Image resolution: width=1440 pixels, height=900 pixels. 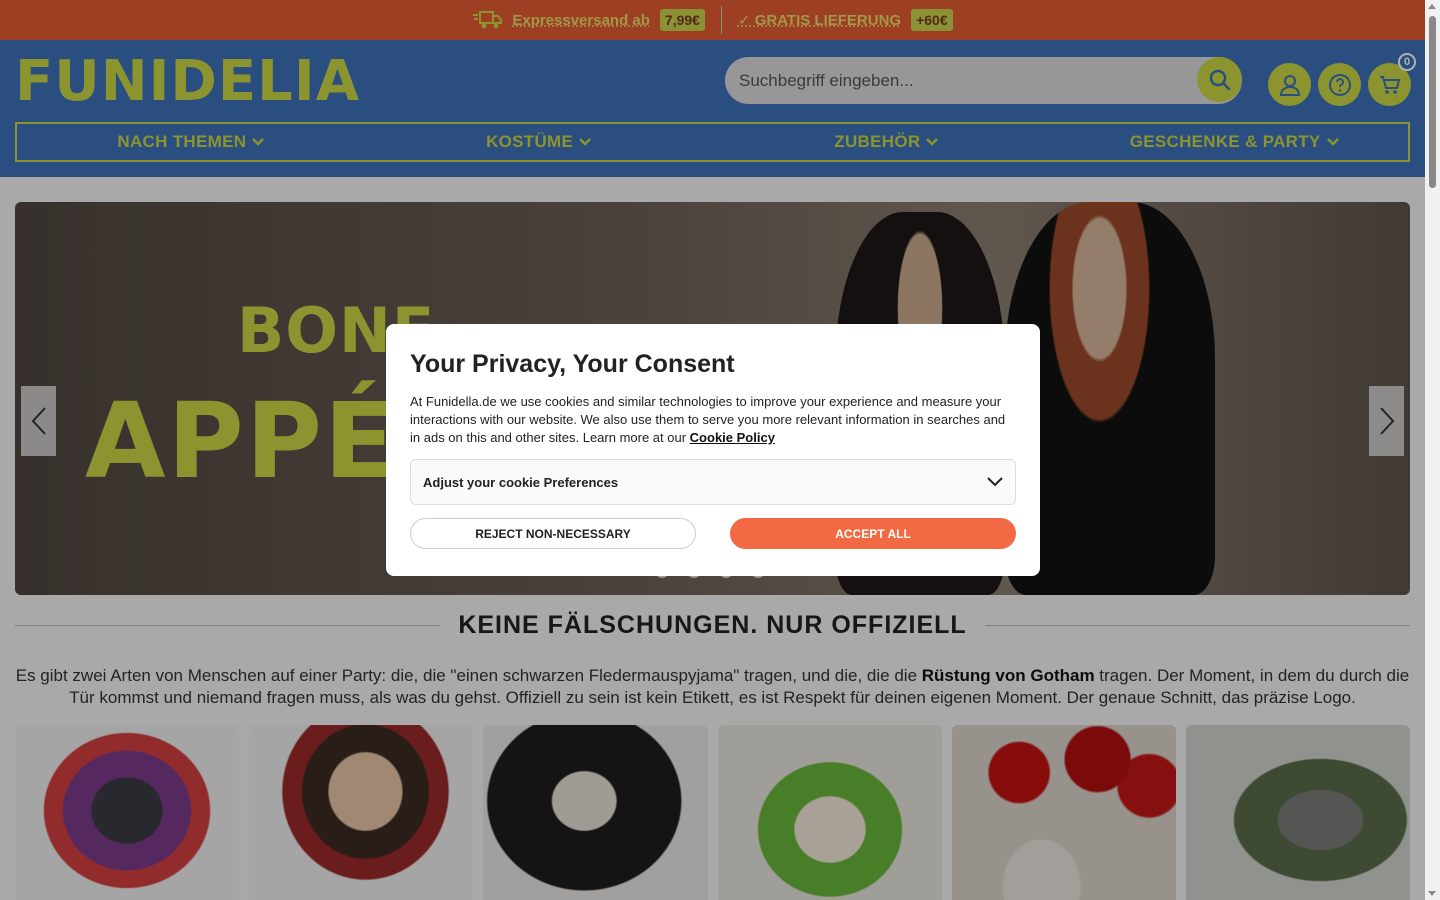 I want to click on accept-all-button: ACCEPT ALL, so click(x=873, y=533).